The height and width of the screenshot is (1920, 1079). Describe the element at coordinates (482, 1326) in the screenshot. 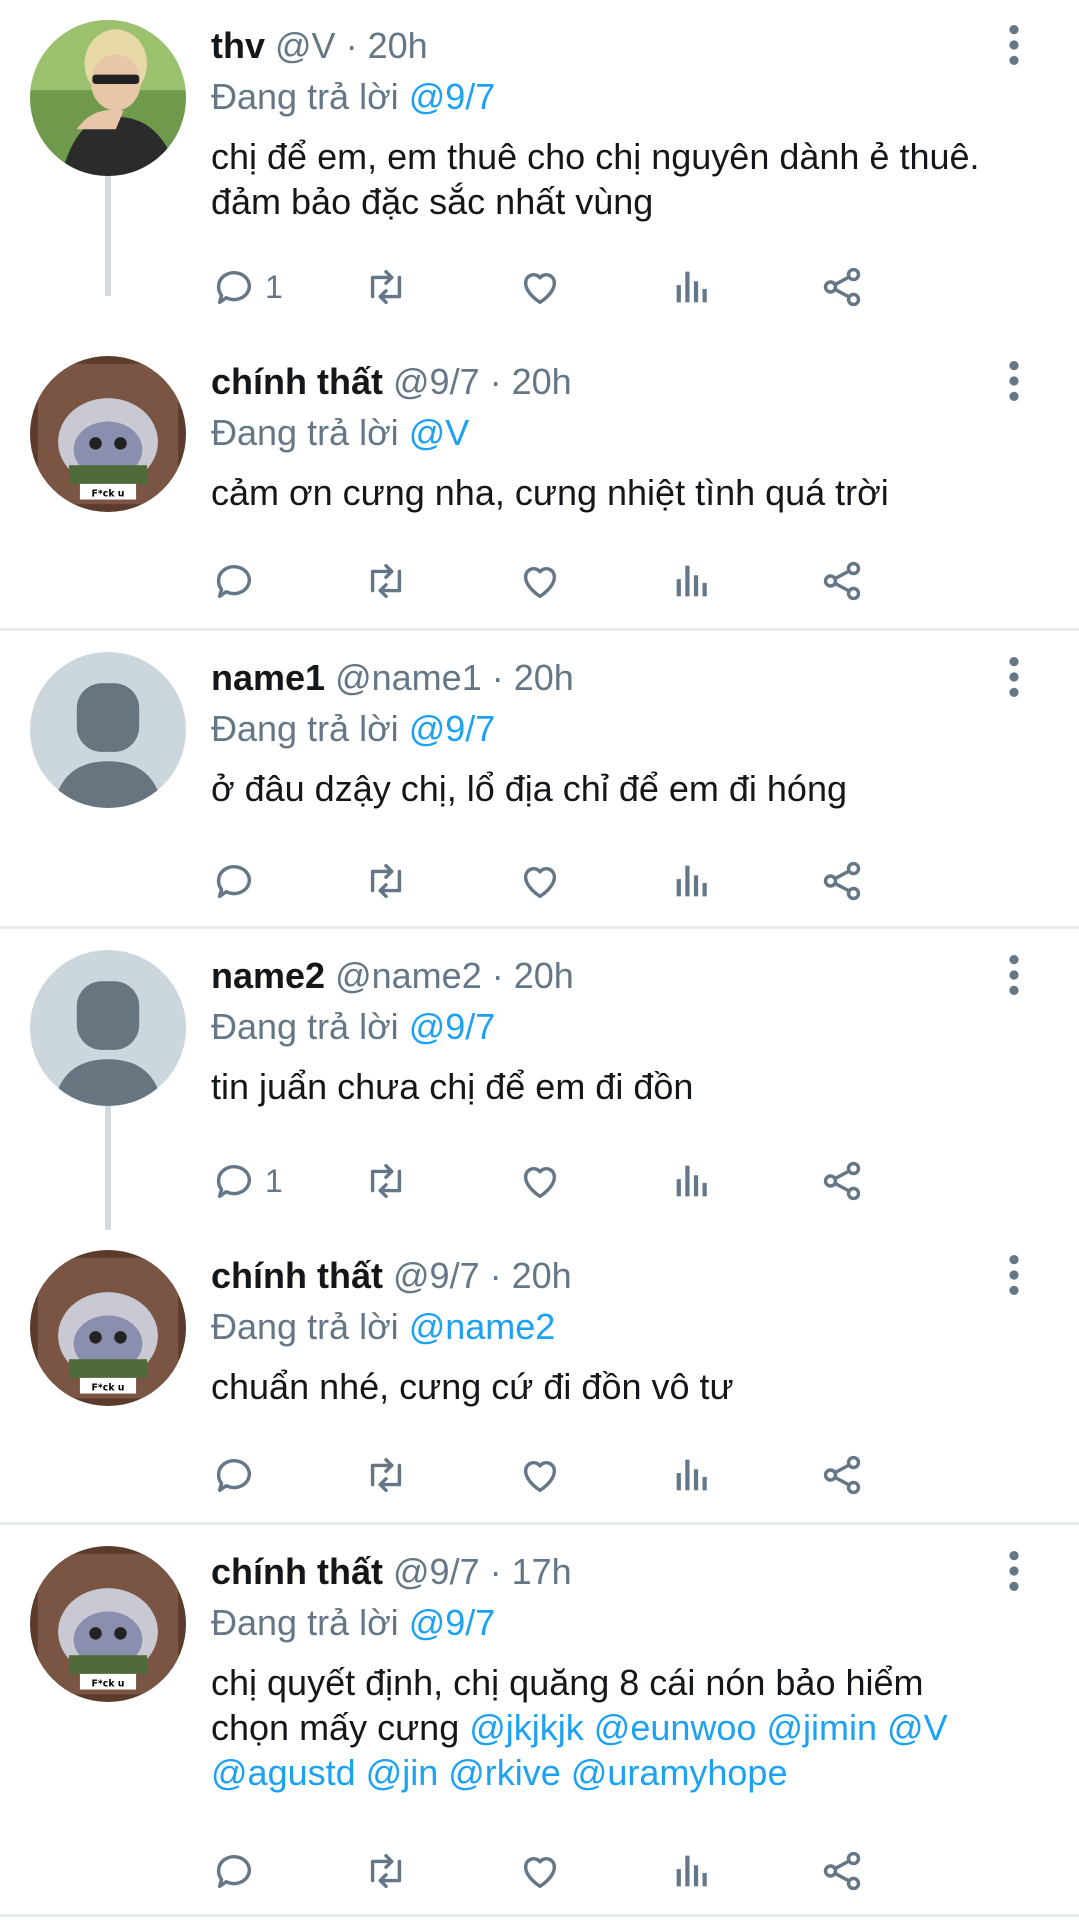

I see `mention-link: @name2` at that location.